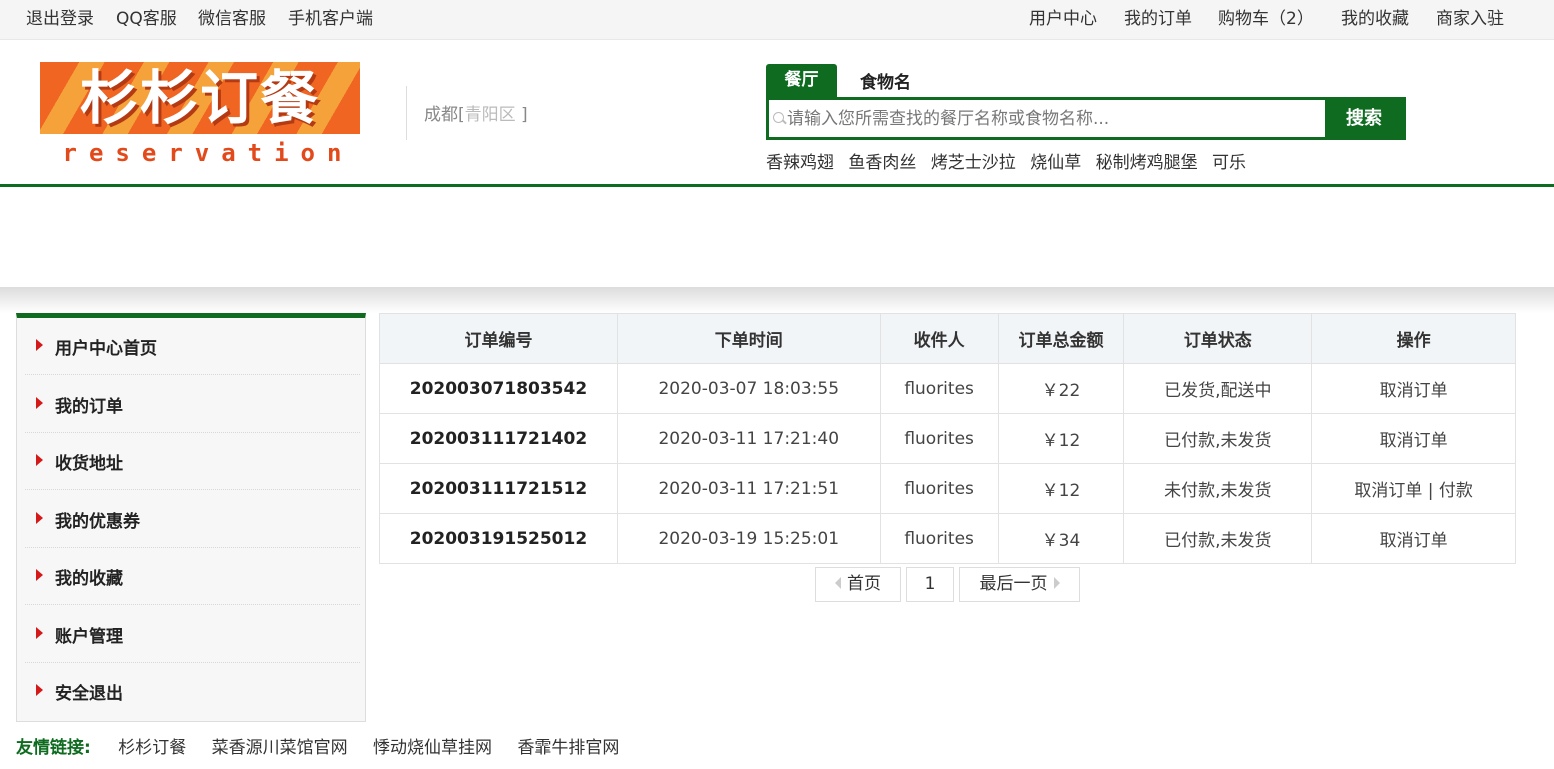 The height and width of the screenshot is (769, 1554). Describe the element at coordinates (748, 388) in the screenshot. I see `order-time: 2020-03-07 18:03:55` at that location.